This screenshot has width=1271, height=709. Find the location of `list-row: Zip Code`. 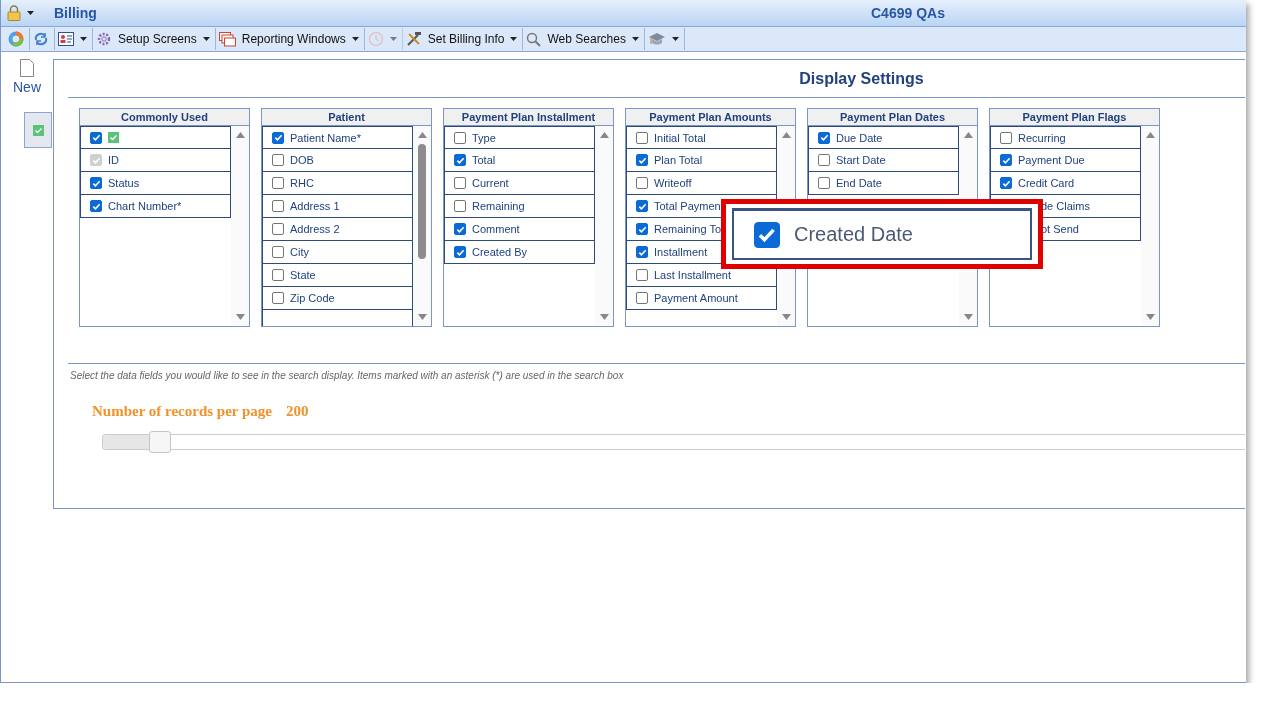

list-row: Zip Code is located at coordinates (337, 298).